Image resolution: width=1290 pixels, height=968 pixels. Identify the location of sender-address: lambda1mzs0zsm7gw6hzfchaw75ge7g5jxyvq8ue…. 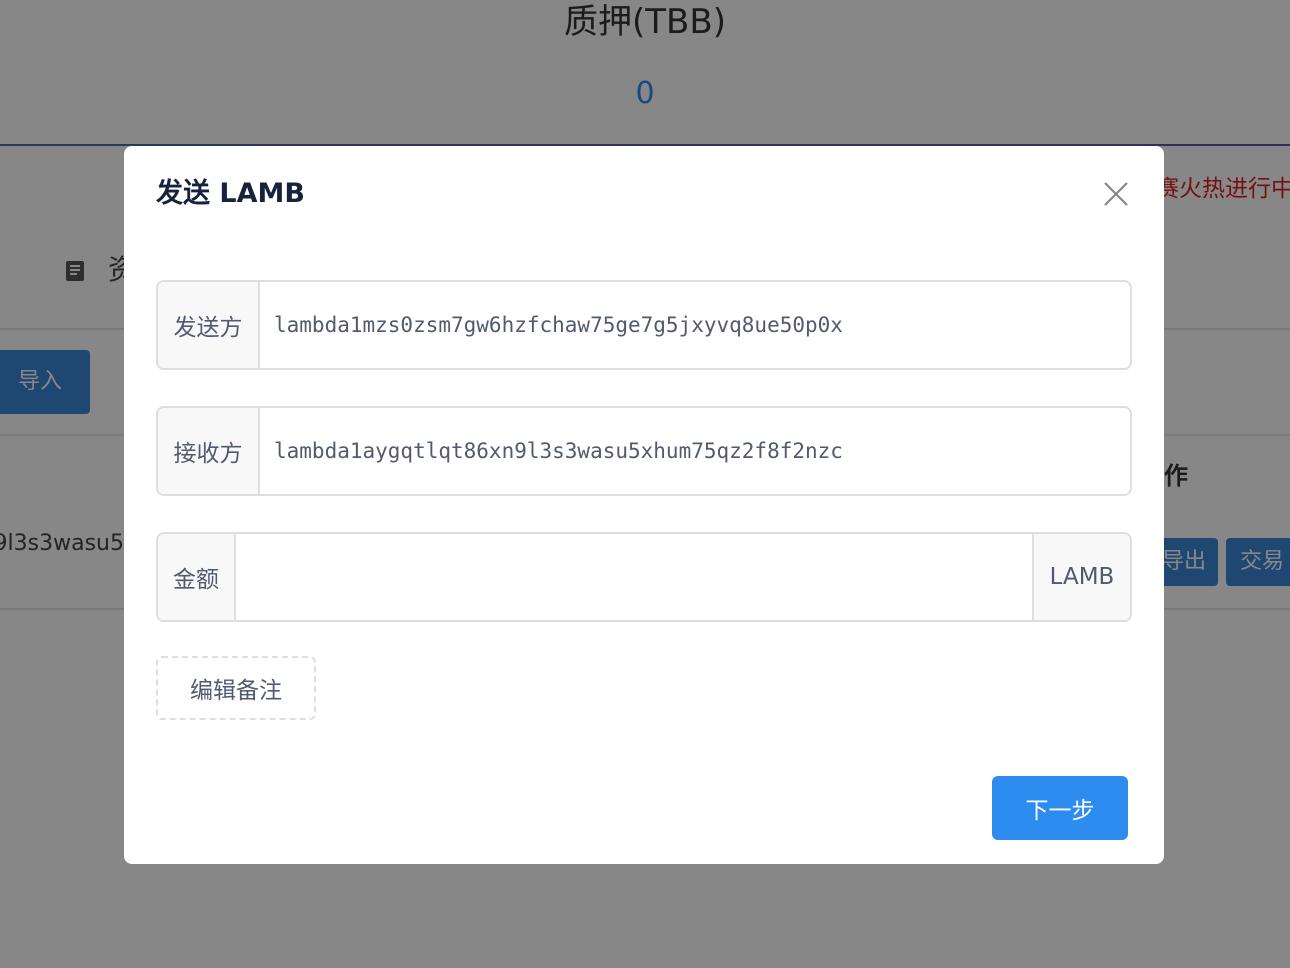
(558, 325).